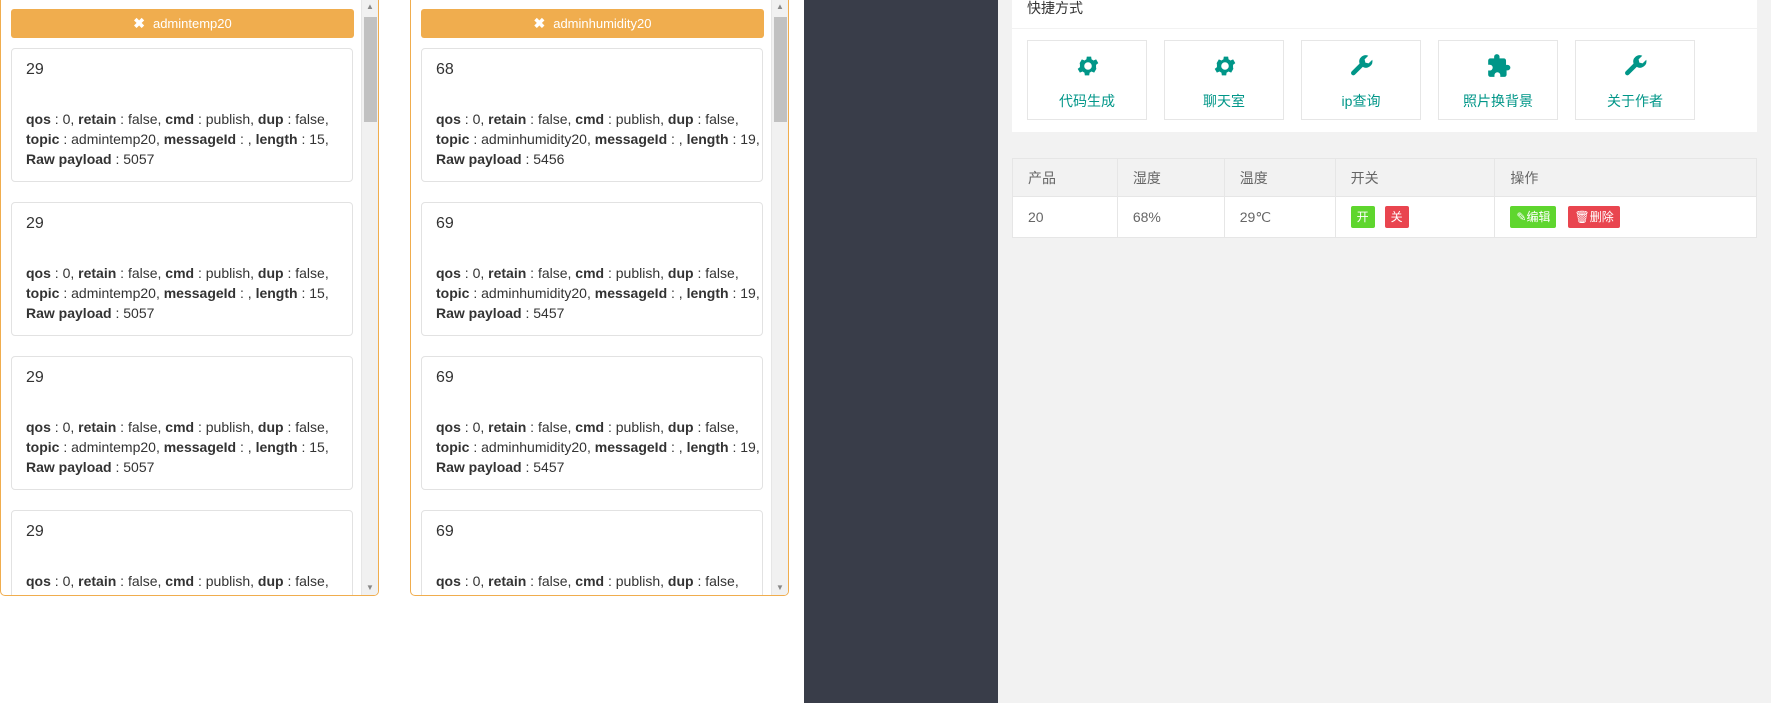 The image size is (1771, 703). What do you see at coordinates (1055, 8) in the screenshot?
I see `shortcut-title: 快捷方式` at bounding box center [1055, 8].